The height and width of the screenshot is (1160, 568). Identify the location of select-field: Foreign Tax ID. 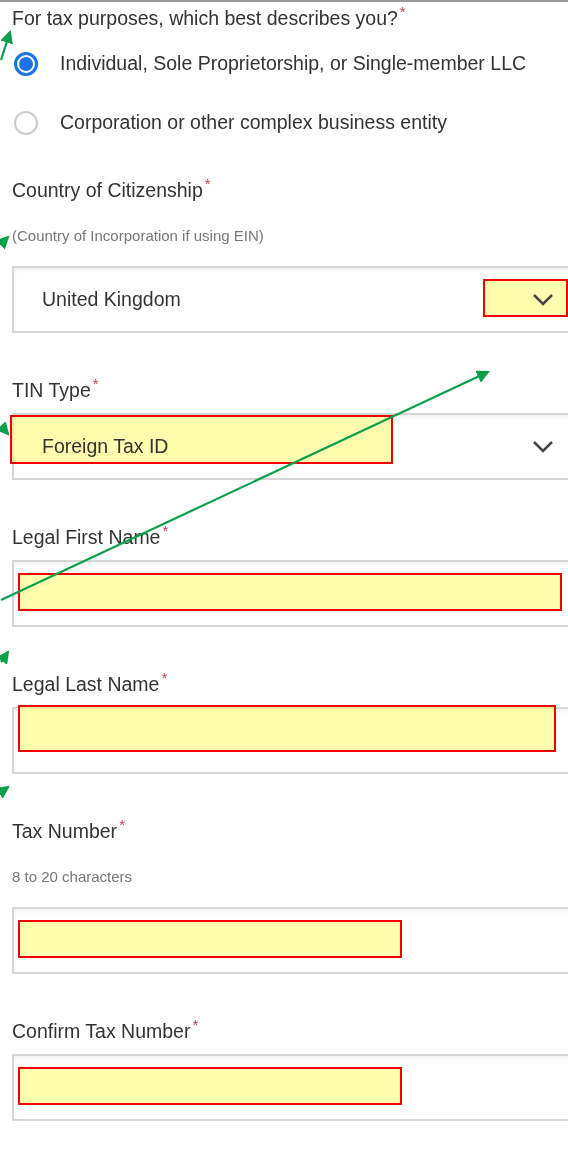
(290, 446).